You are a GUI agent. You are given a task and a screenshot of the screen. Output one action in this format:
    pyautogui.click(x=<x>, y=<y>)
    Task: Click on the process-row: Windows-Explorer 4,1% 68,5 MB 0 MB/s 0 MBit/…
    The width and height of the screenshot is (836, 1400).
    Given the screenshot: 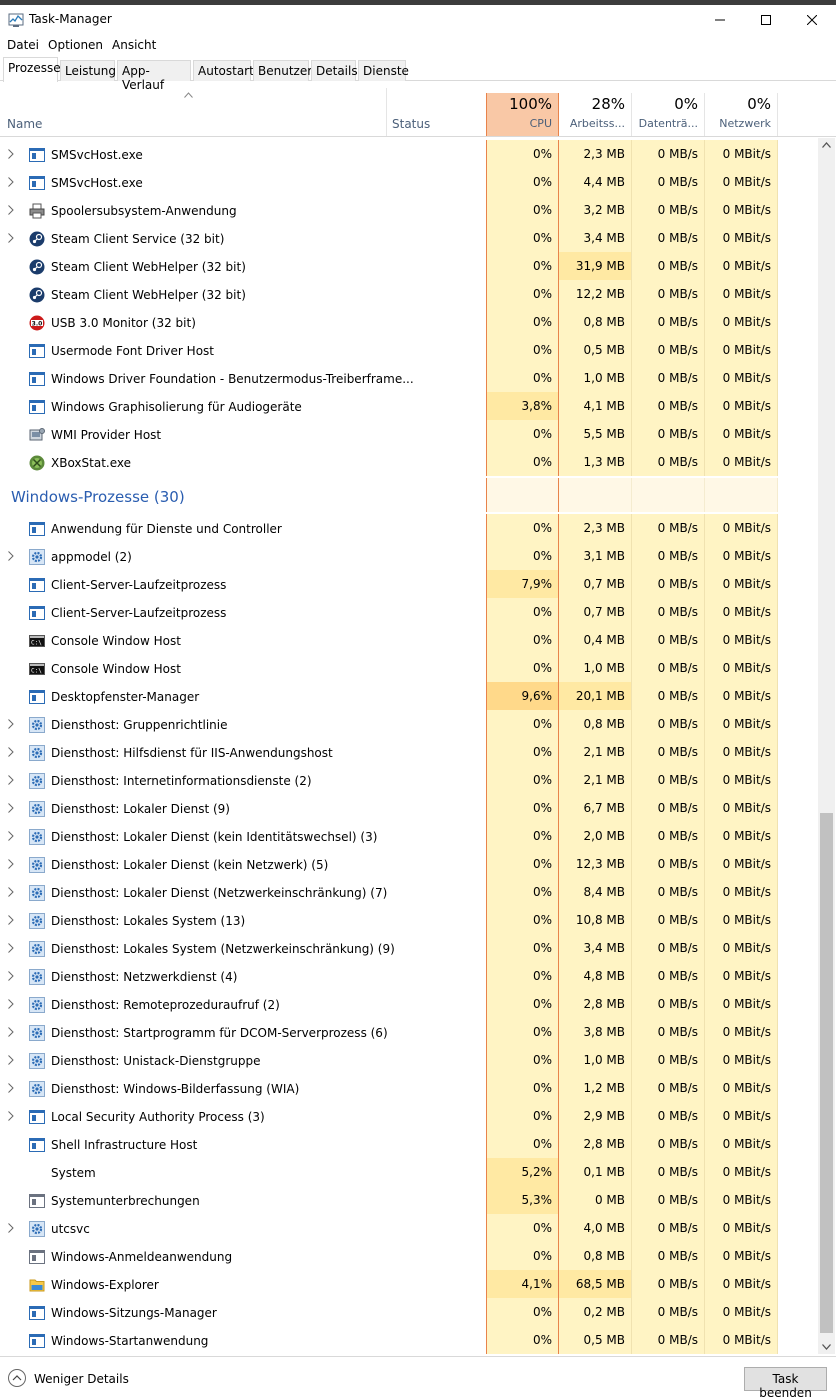 What is the action you would take?
    pyautogui.click(x=409, y=1284)
    